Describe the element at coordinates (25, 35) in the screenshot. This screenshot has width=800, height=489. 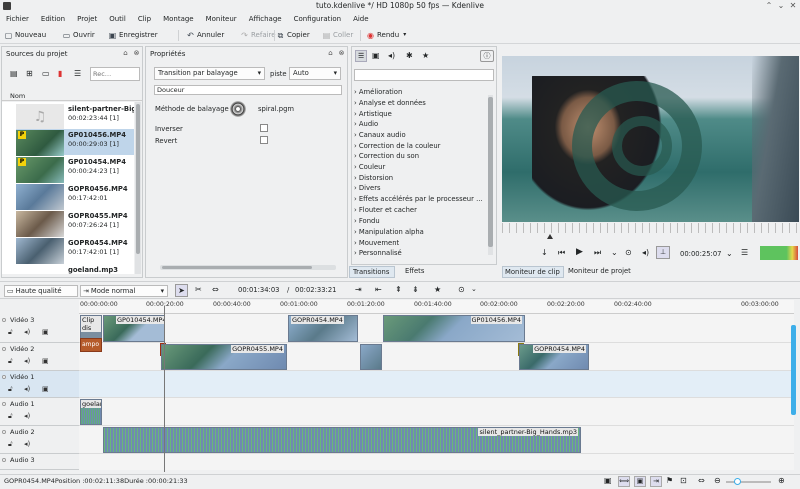
I see `nouveau-button: ▢ Nouveau` at that location.